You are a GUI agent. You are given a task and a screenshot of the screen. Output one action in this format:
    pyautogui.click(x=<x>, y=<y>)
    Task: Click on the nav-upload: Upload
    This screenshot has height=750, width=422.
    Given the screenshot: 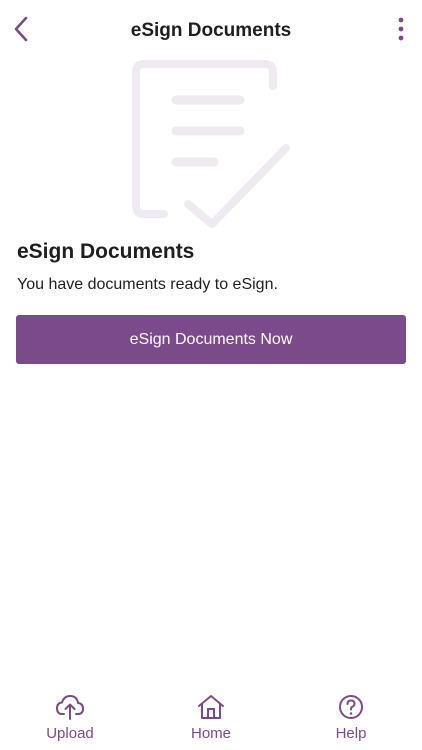 What is the action you would take?
    pyautogui.click(x=70, y=714)
    